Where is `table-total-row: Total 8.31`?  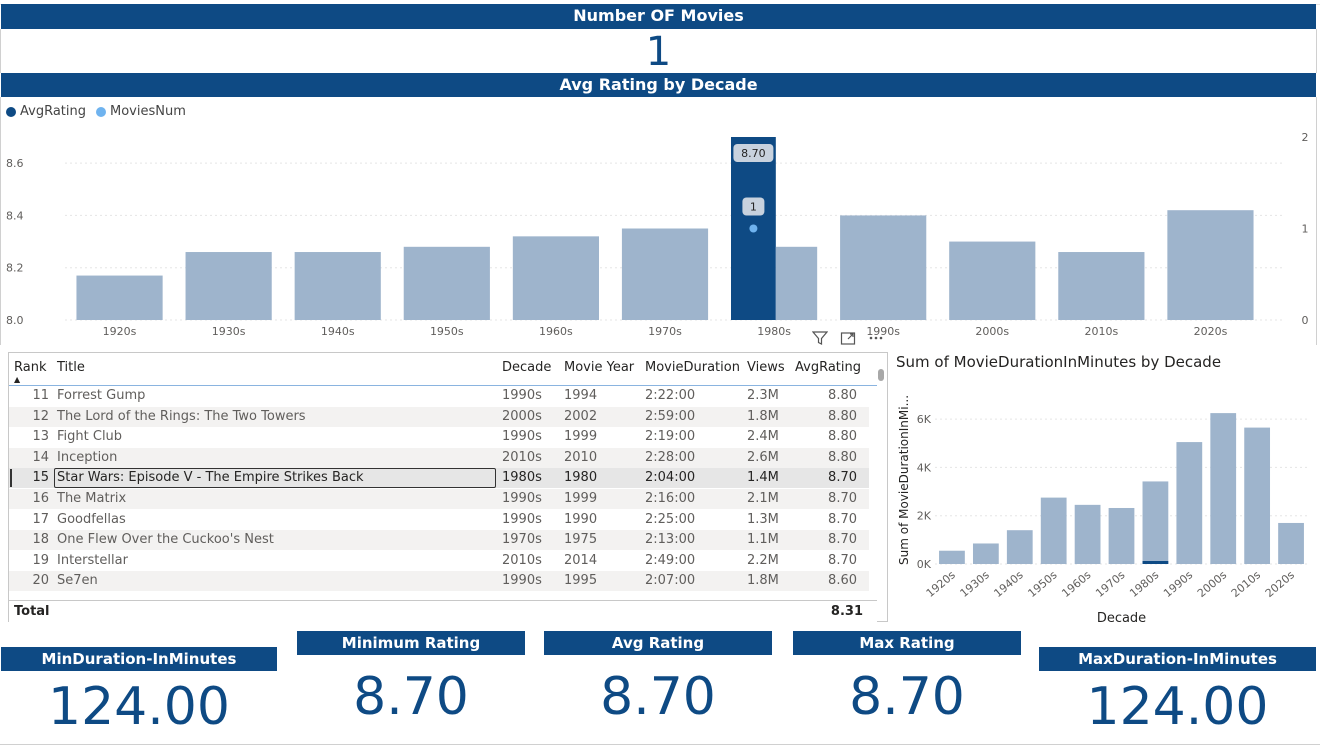 table-total-row: Total 8.31 is located at coordinates (443, 611).